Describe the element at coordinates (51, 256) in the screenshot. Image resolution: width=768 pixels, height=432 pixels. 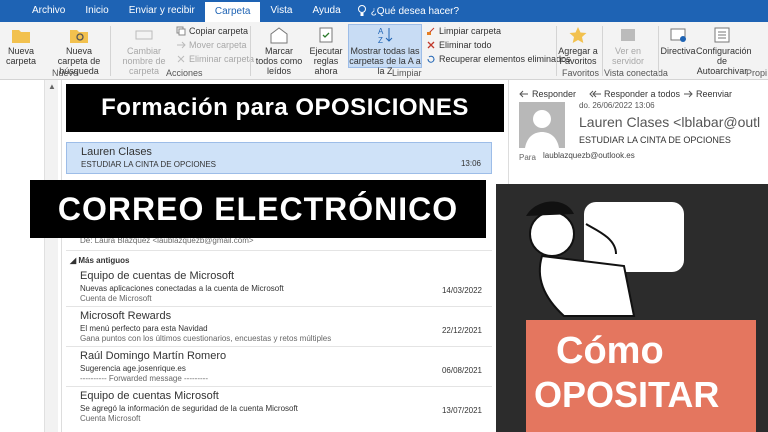
I see `folder-pane-scrollbar: ▲` at that location.